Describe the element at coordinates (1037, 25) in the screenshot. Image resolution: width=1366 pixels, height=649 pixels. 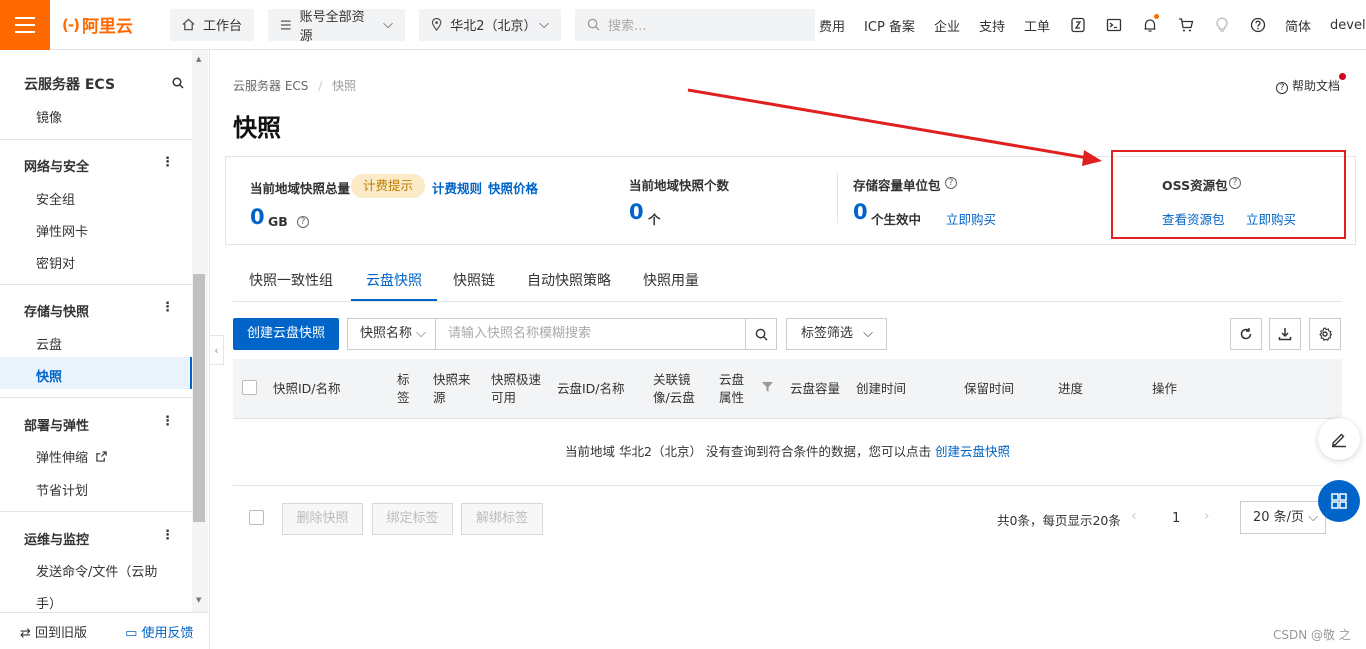
I see `nav-ticket: 工单` at that location.